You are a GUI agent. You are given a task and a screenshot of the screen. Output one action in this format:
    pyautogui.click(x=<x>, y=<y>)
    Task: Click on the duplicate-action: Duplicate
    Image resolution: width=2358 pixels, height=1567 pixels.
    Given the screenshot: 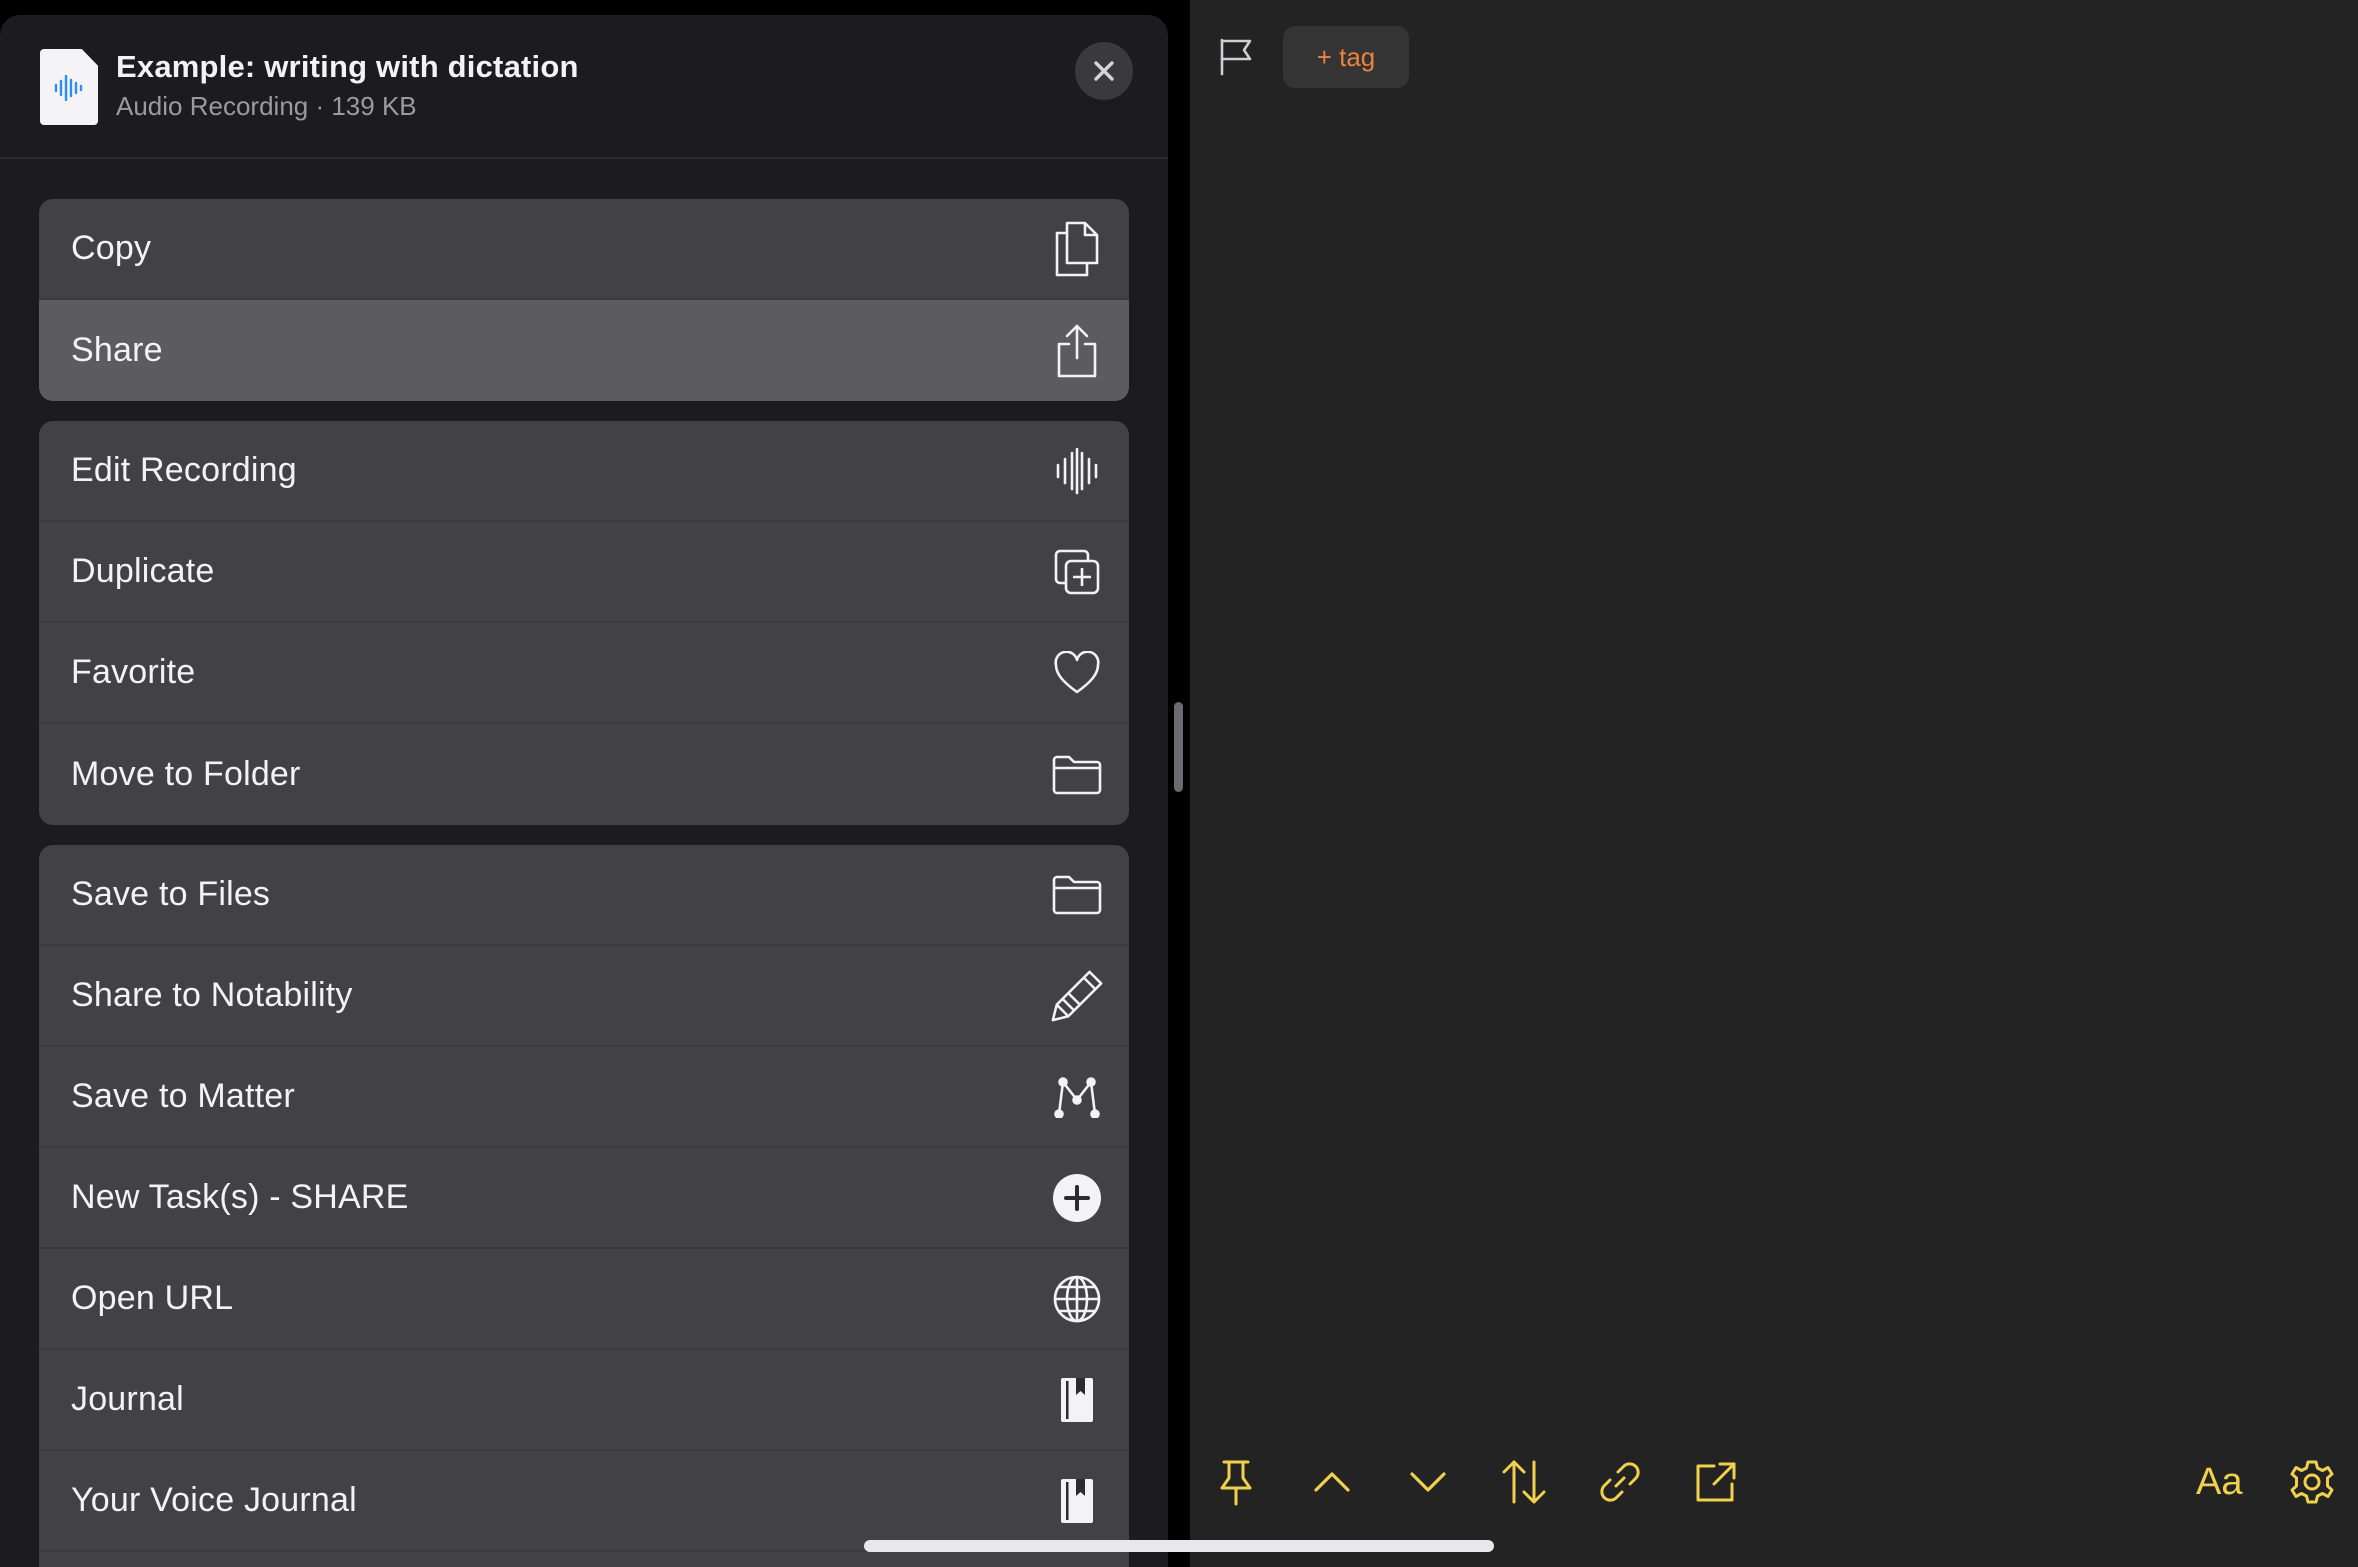 What is the action you would take?
    pyautogui.click(x=584, y=572)
    